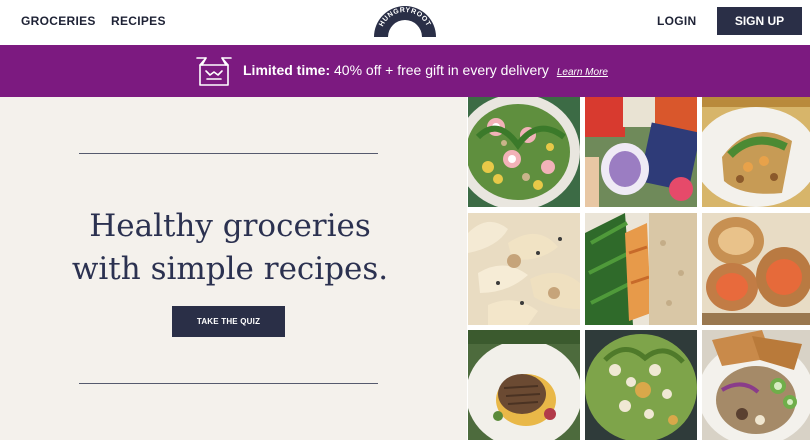  What do you see at coordinates (524, 385) in the screenshot?
I see `chicken-plate-photo` at bounding box center [524, 385].